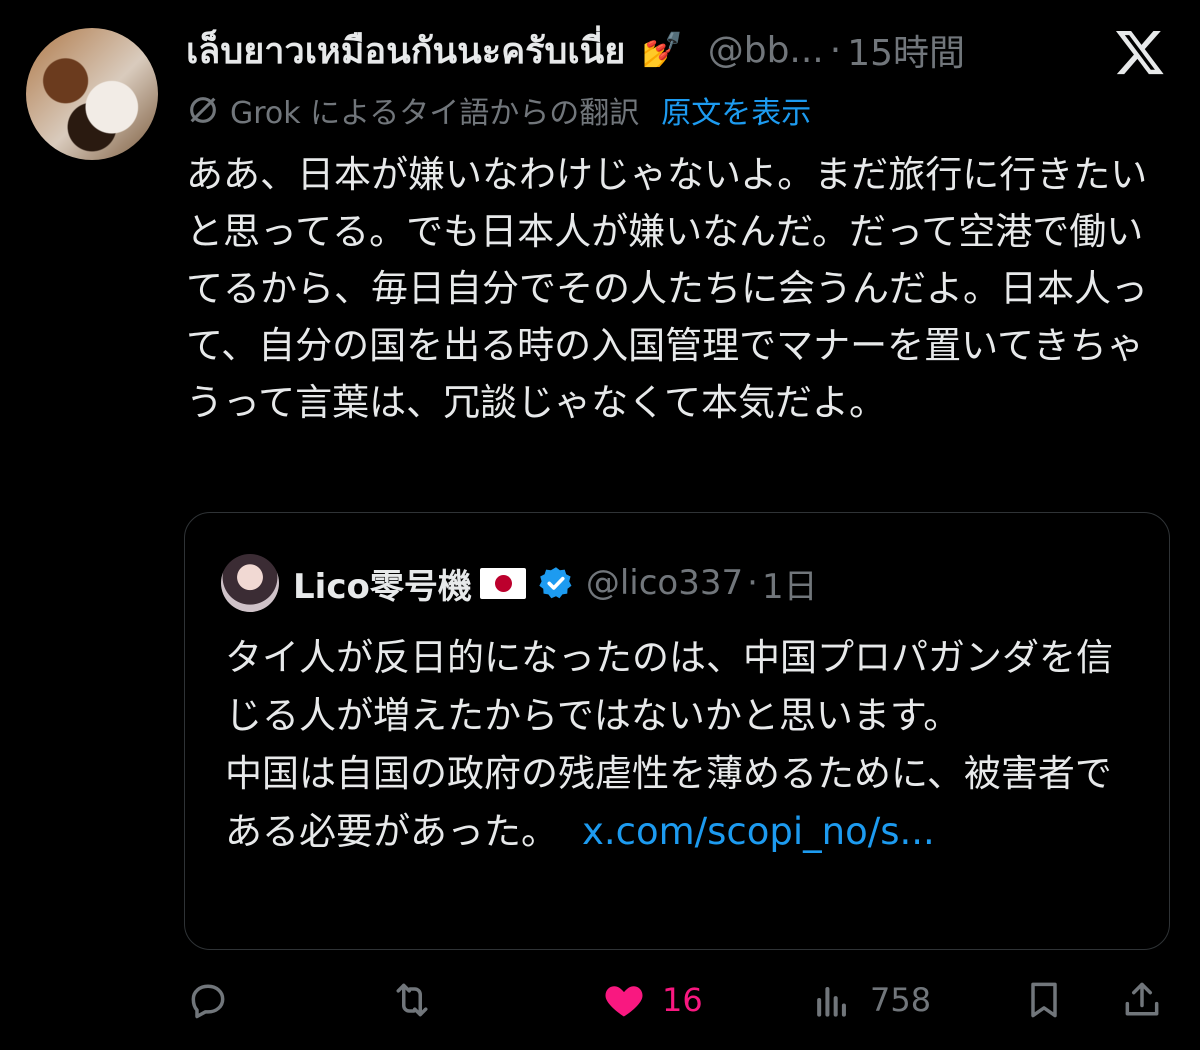 The width and height of the screenshot is (1200, 1050). What do you see at coordinates (736, 110) in the screenshot?
I see `show-original-link: 原文を表示` at bounding box center [736, 110].